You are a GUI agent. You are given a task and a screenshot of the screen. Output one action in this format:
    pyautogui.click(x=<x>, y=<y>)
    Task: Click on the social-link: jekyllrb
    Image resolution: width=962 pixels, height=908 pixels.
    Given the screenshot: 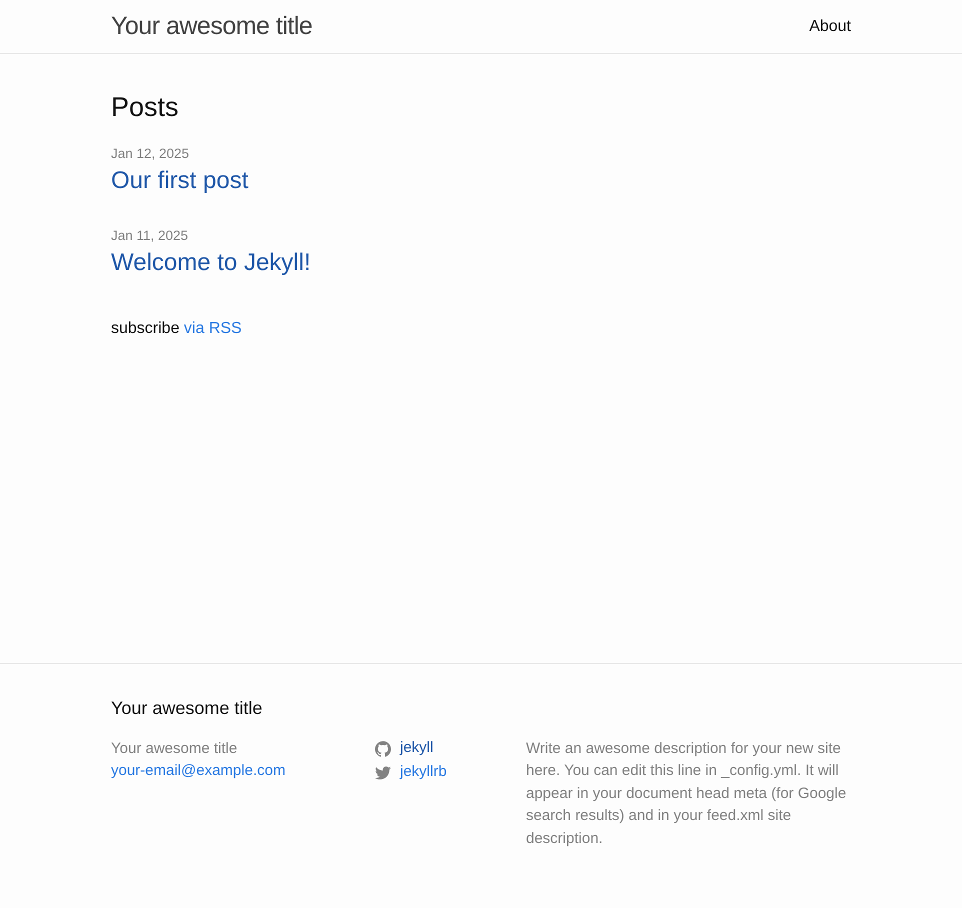 What is the action you would take?
    pyautogui.click(x=423, y=772)
    